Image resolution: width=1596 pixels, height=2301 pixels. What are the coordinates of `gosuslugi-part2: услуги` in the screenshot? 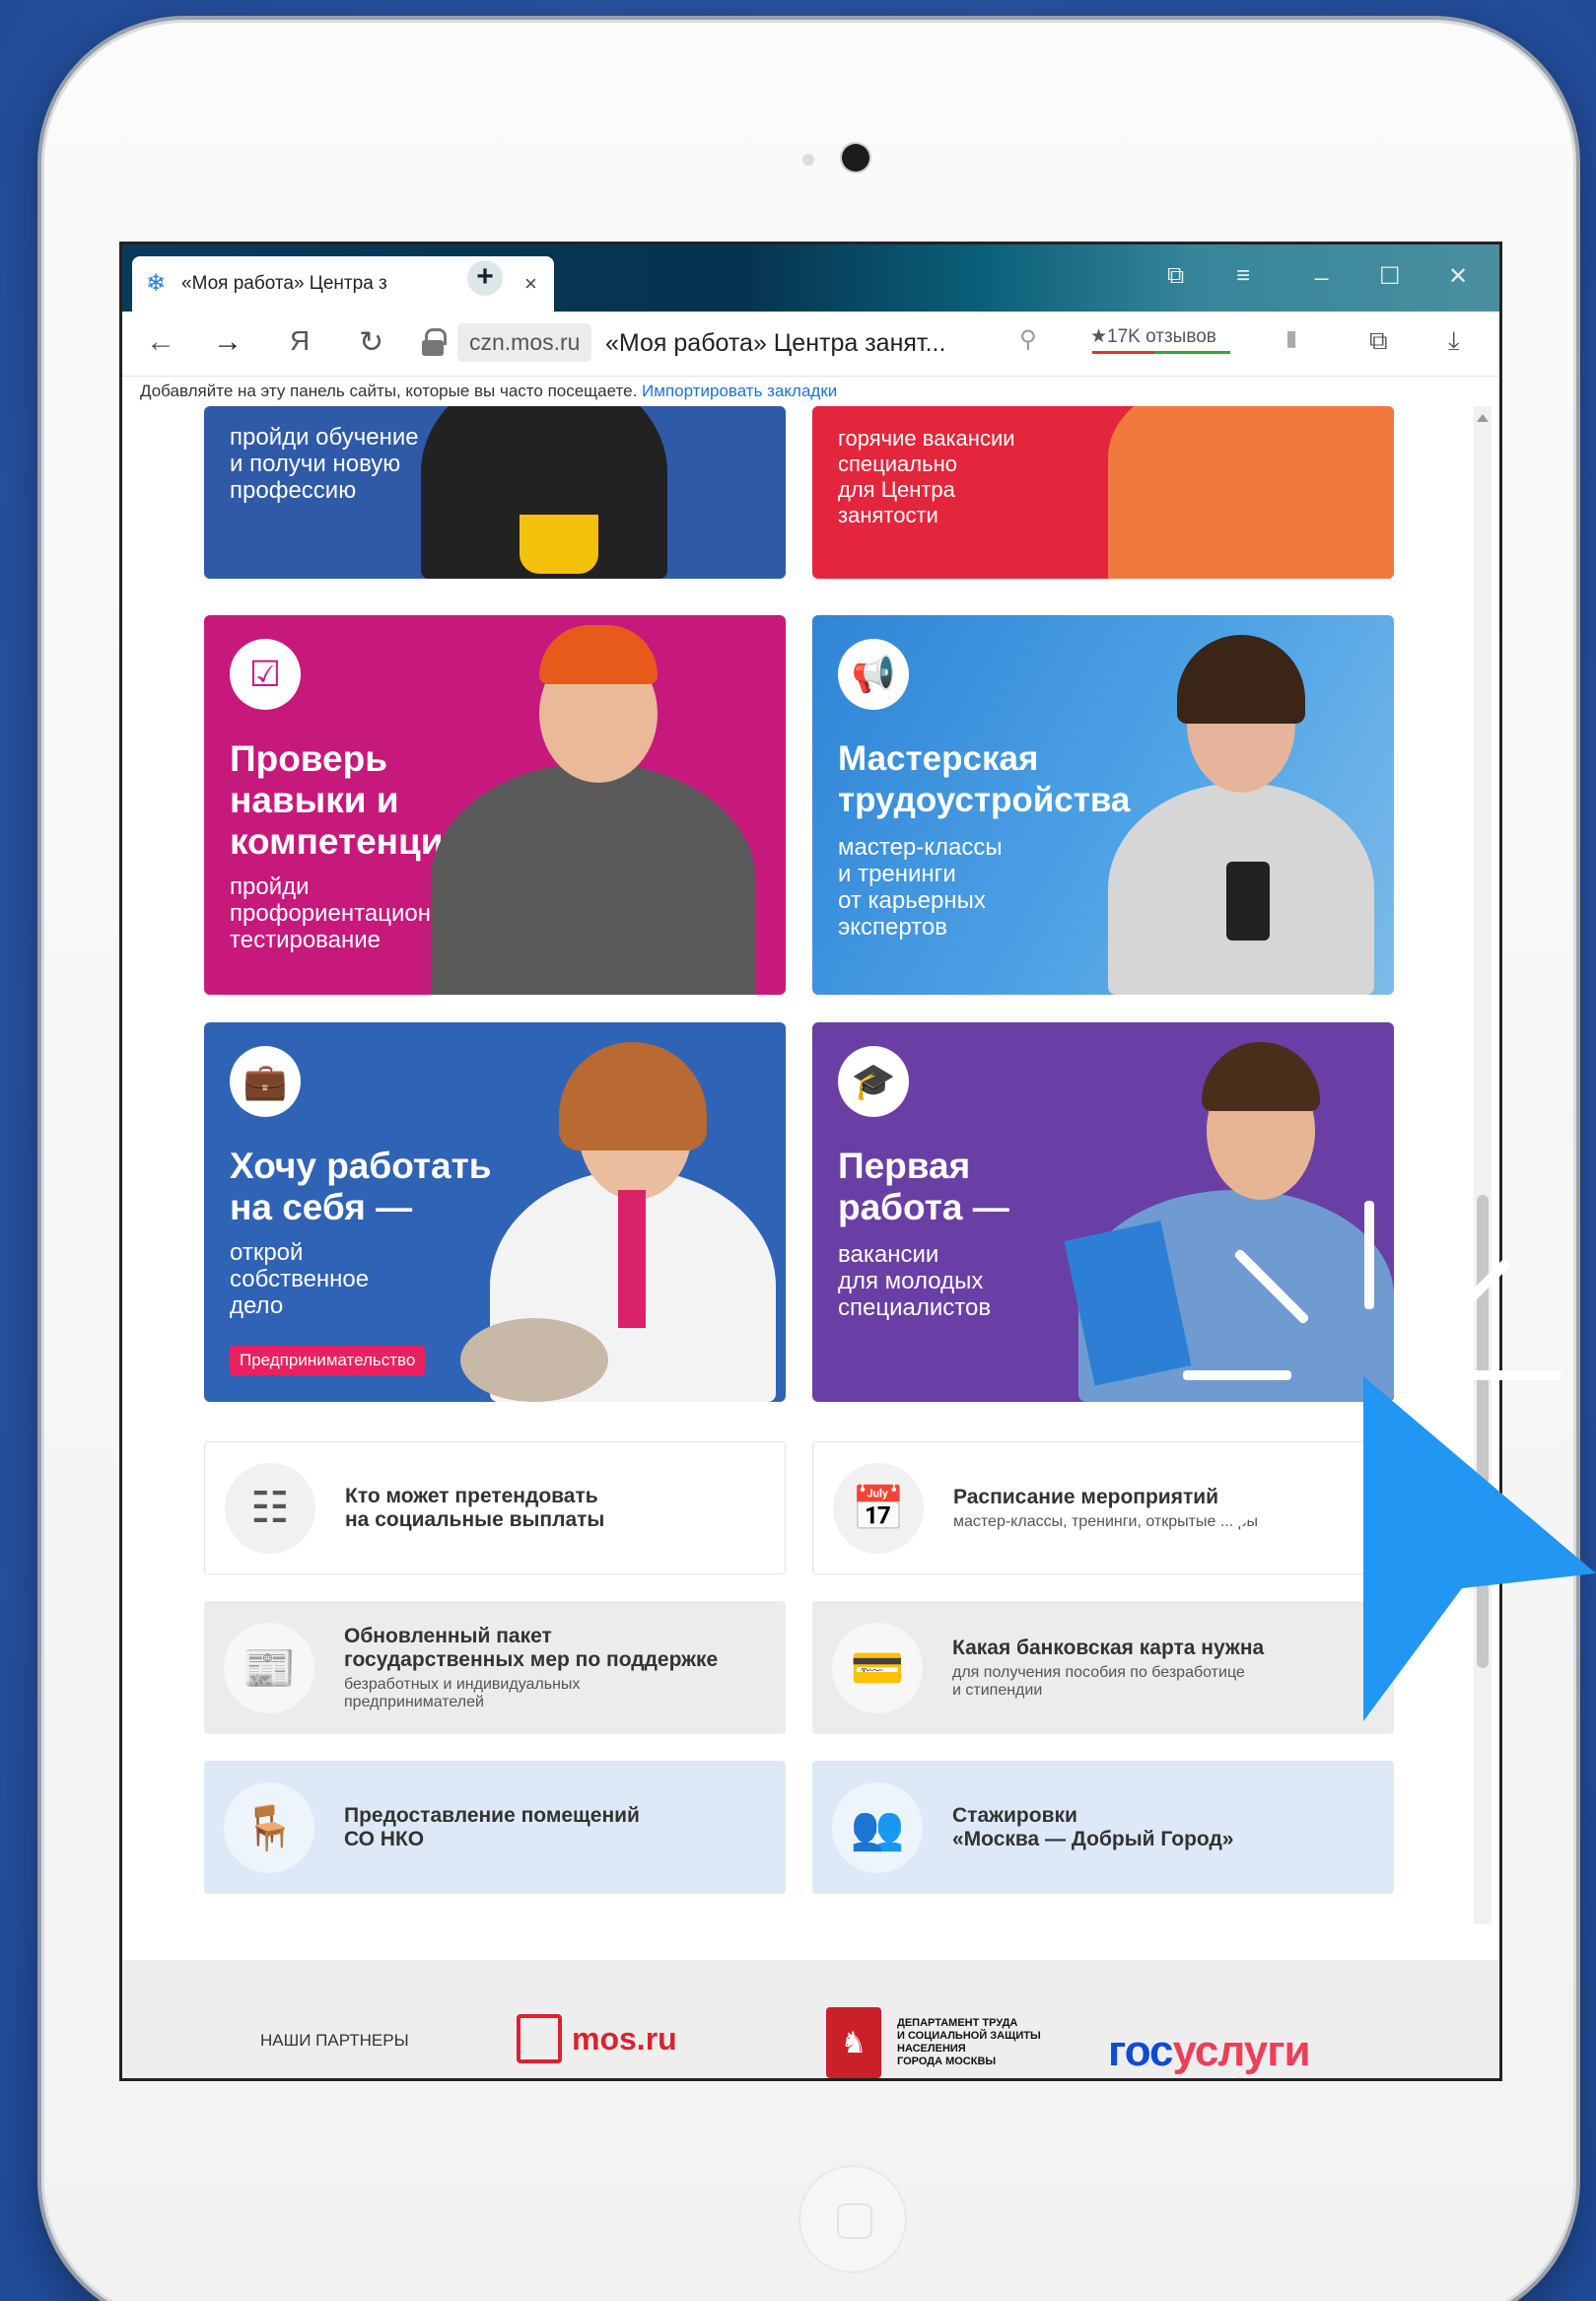 It's located at (1241, 2051).